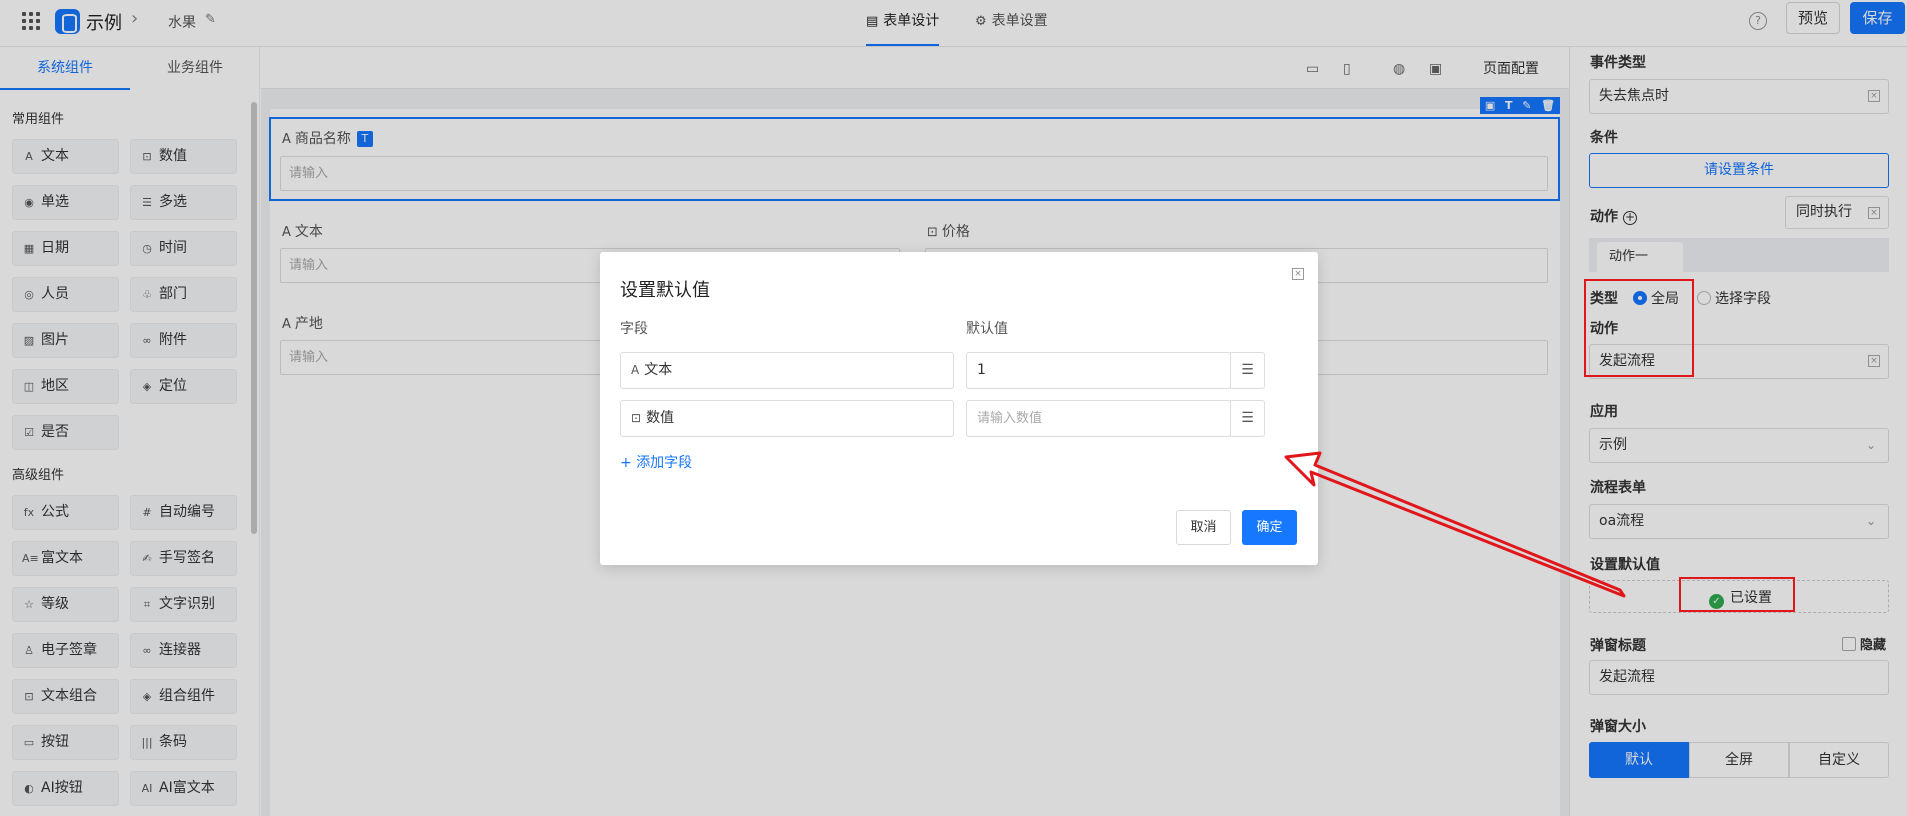  Describe the element at coordinates (1455, 524) in the screenshot. I see `annotation-arrow-icon` at that location.